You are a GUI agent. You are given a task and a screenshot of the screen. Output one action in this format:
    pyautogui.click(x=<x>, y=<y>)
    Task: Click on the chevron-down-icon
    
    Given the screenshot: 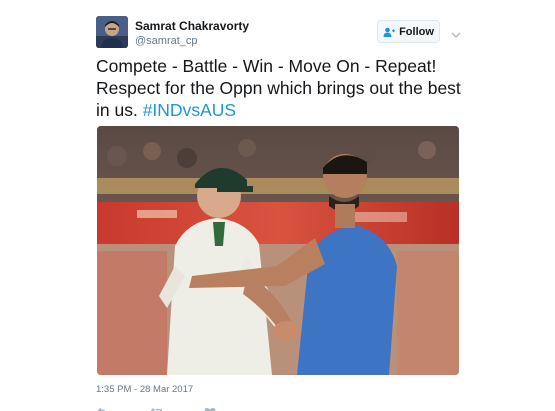 What is the action you would take?
    pyautogui.click(x=456, y=32)
    